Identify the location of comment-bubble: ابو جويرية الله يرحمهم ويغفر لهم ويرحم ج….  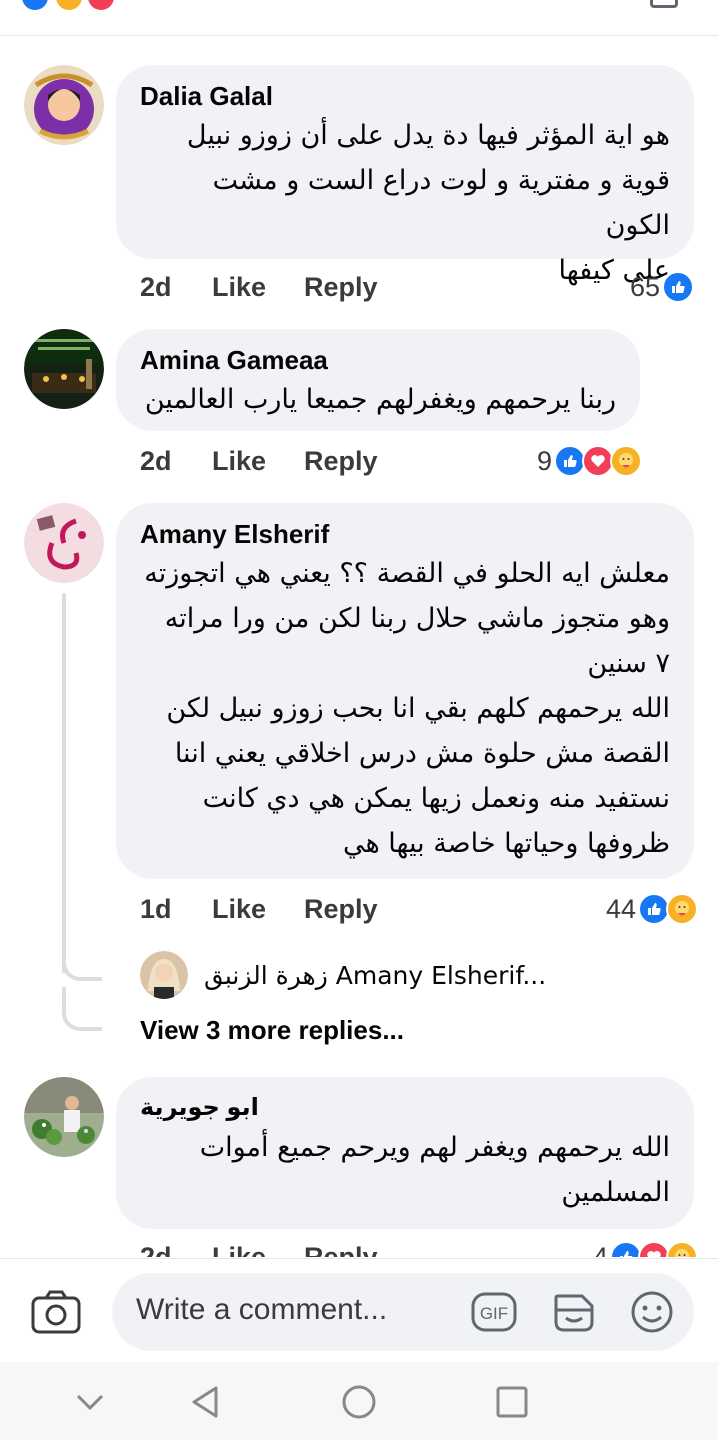
(405, 1153).